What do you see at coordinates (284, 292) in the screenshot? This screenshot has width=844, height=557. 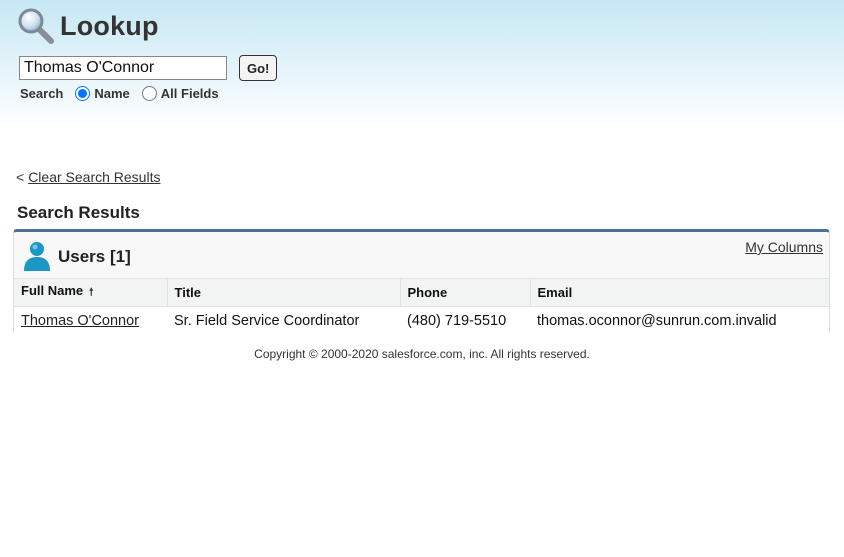 I see `column-header-title: Title` at bounding box center [284, 292].